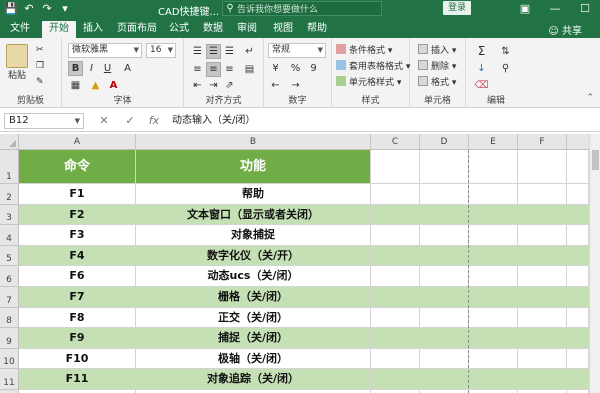 Image resolution: width=600 pixels, height=393 pixels. What do you see at coordinates (77, 379) in the screenshot?
I see `command-cell: F11` at bounding box center [77, 379].